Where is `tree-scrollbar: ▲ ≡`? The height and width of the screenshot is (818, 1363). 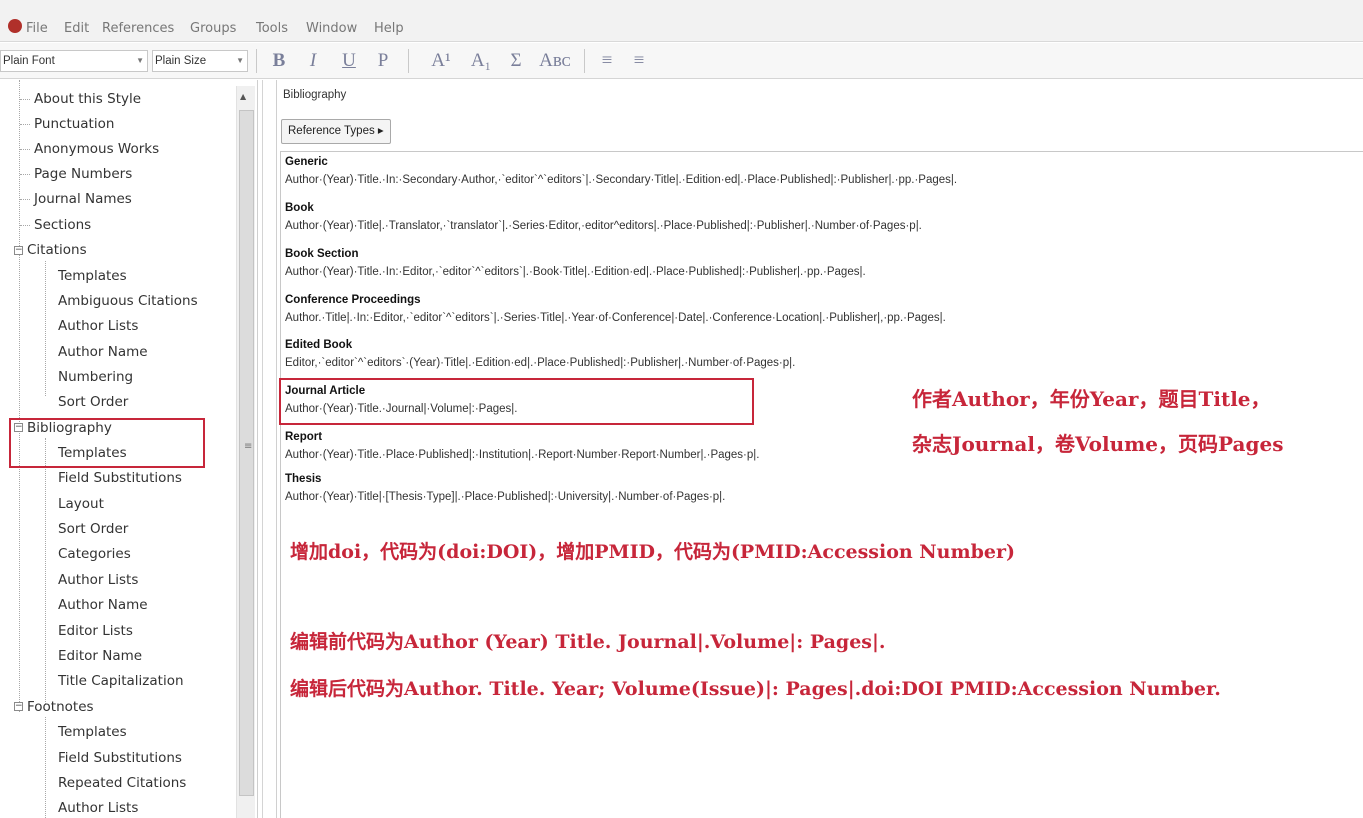
tree-scrollbar: ▲ ≡ is located at coordinates (245, 452).